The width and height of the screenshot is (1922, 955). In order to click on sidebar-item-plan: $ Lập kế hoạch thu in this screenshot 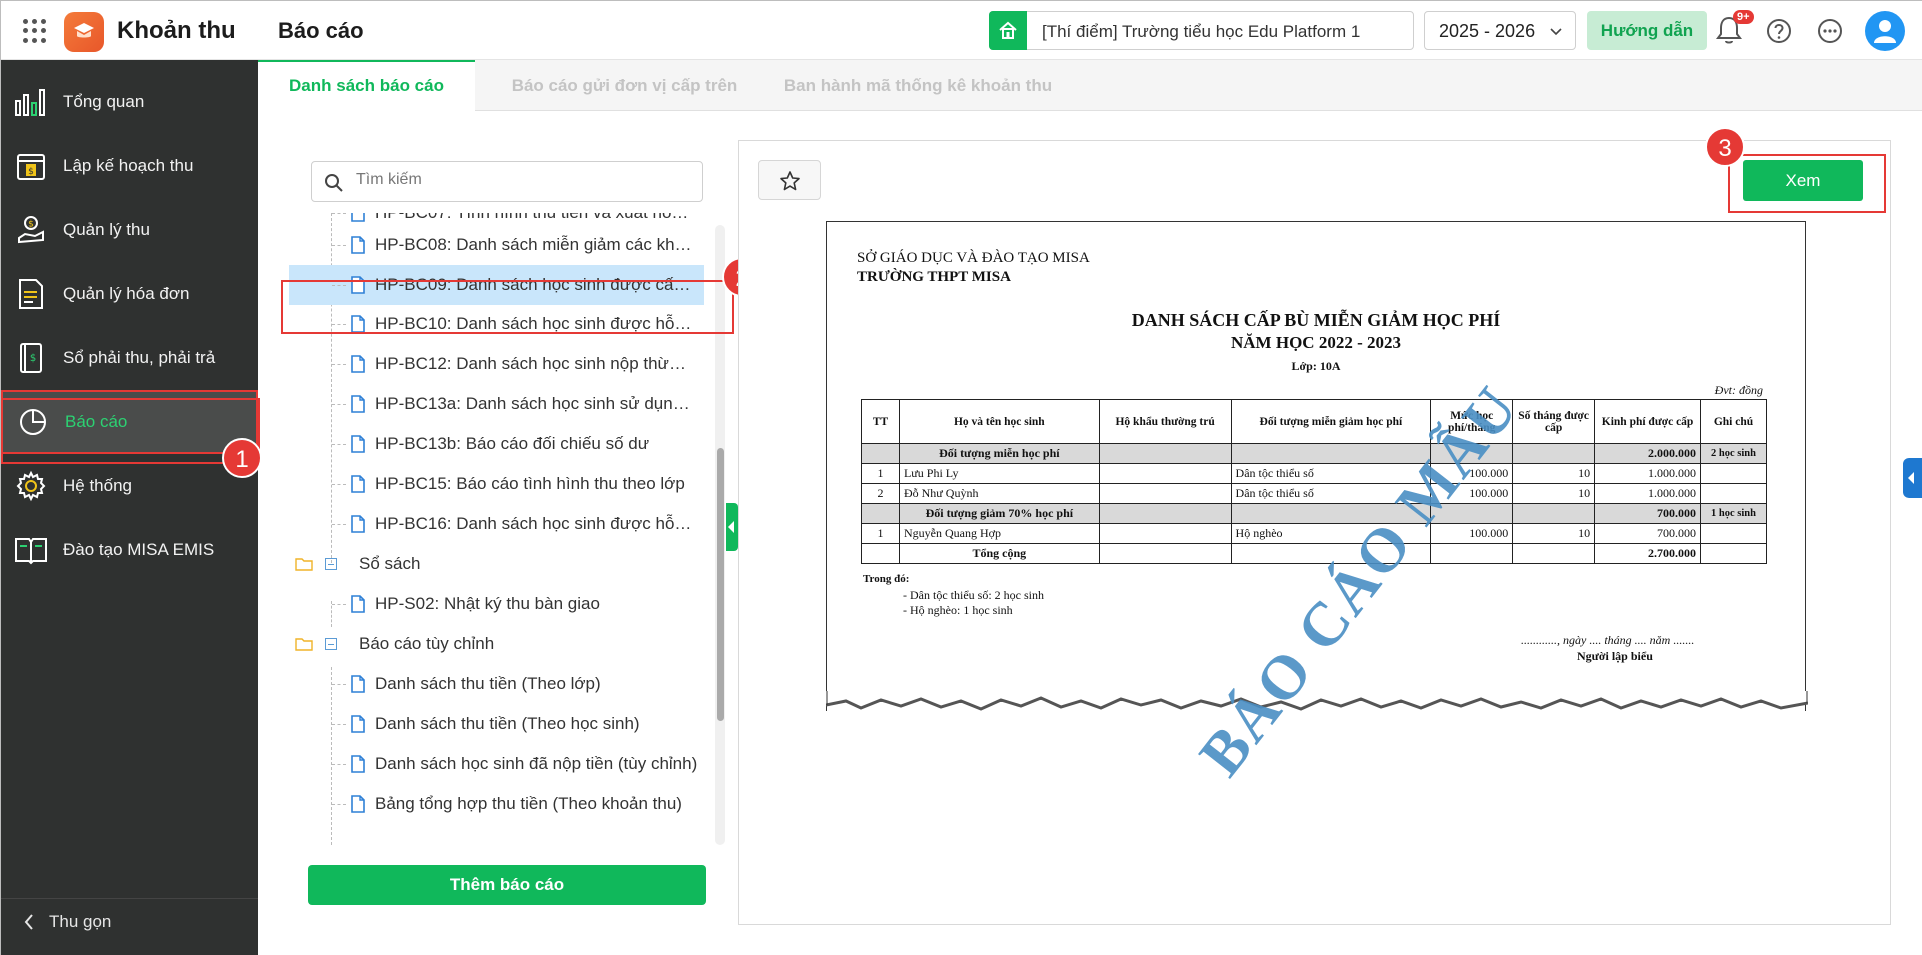, I will do `click(129, 166)`.